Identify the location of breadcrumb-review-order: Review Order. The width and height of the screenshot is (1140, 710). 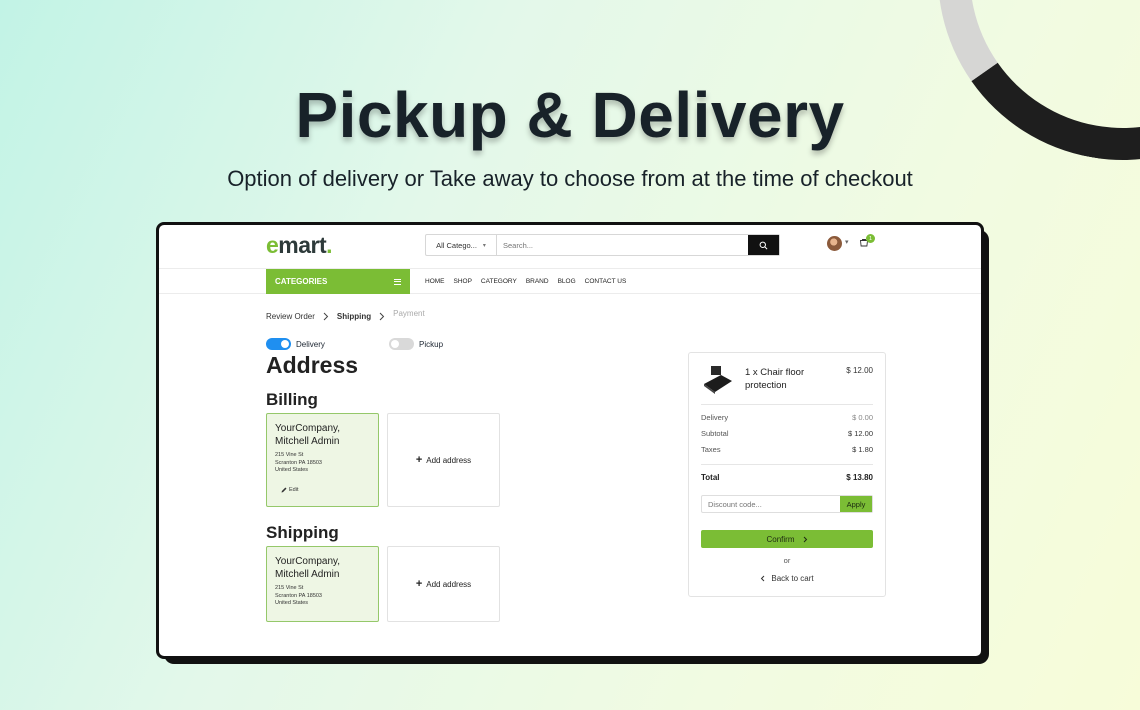
(290, 316).